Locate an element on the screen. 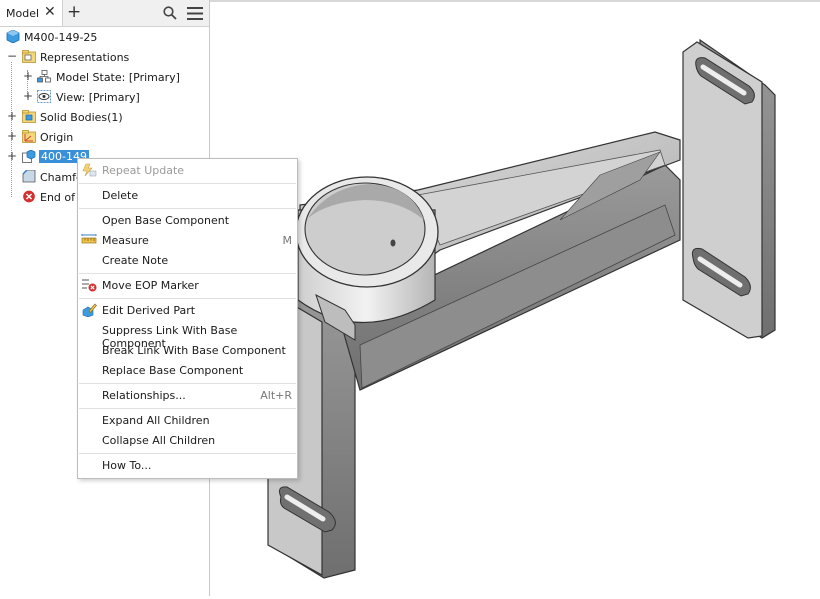 This screenshot has width=820, height=599. menu-item-collapse-all-children: Collapse All Children is located at coordinates (187, 440).